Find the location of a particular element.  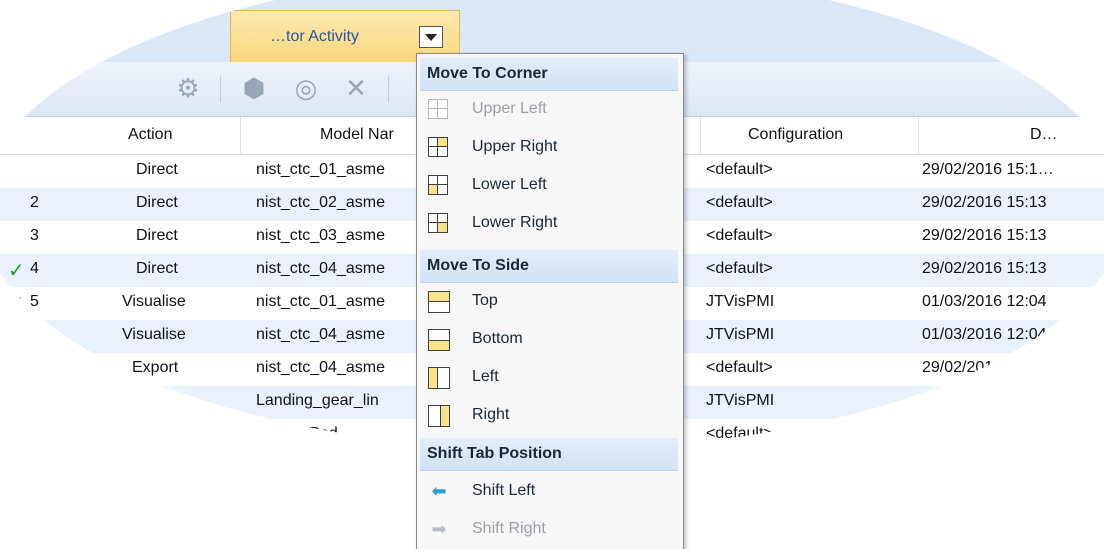

menu-item-shift-right: ➡ Shift Right is located at coordinates (549, 529).